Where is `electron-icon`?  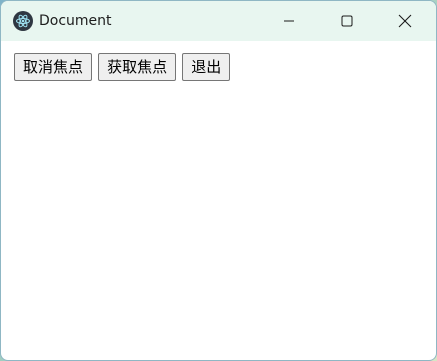 electron-icon is located at coordinates (23, 21).